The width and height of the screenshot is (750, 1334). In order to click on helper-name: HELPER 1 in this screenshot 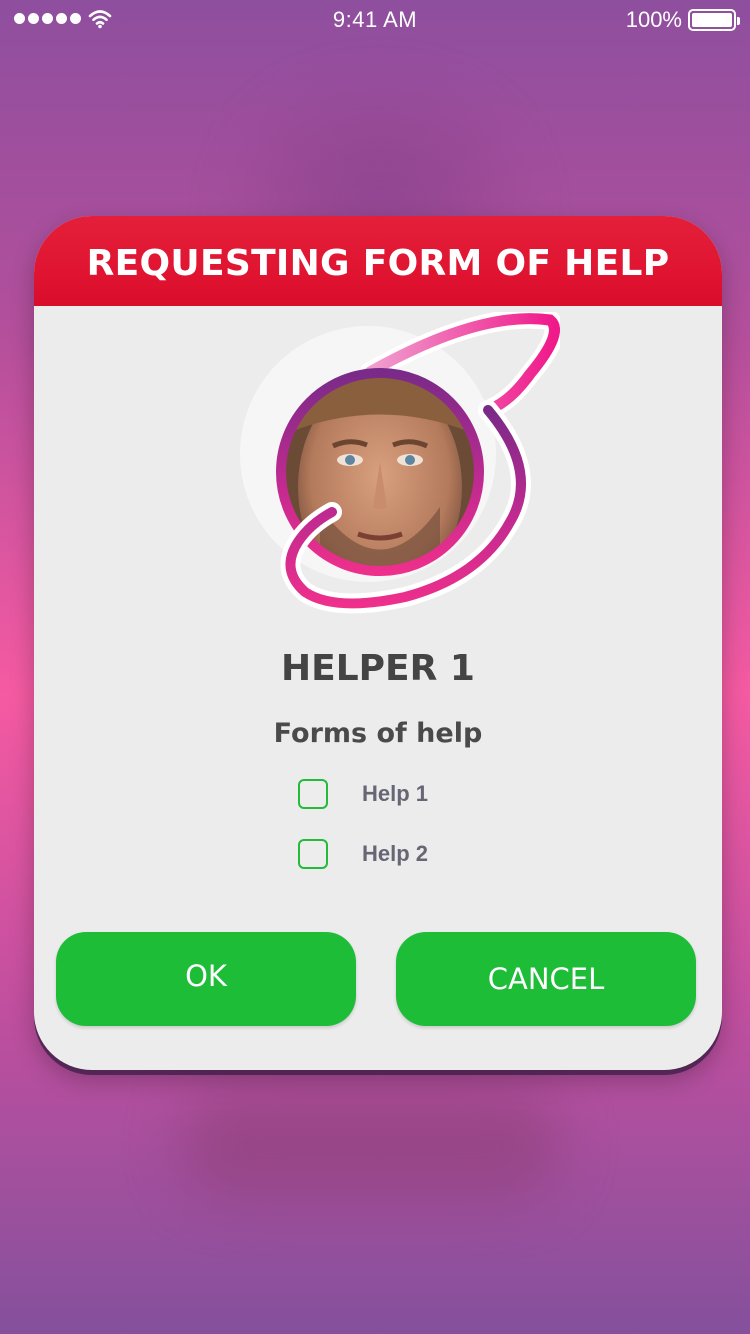, I will do `click(378, 668)`.